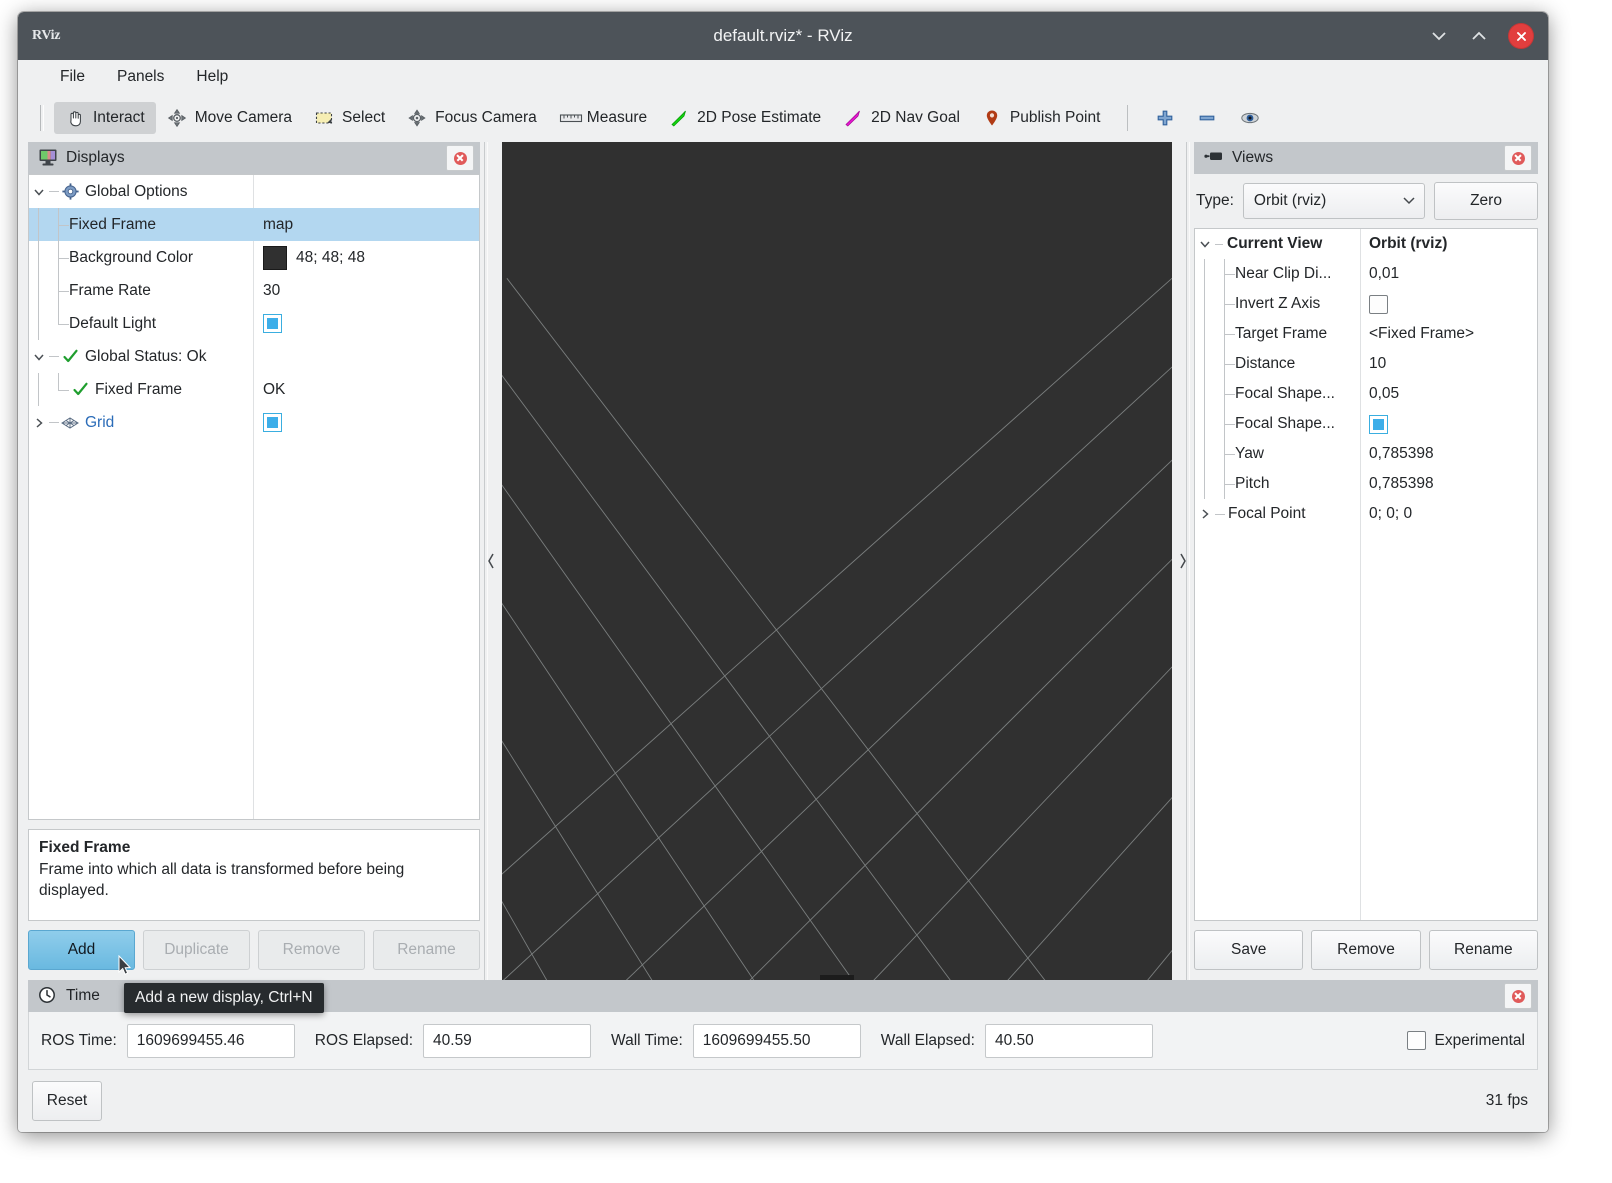 The height and width of the screenshot is (1183, 1612). I want to click on default-light-checkbox, so click(272, 323).